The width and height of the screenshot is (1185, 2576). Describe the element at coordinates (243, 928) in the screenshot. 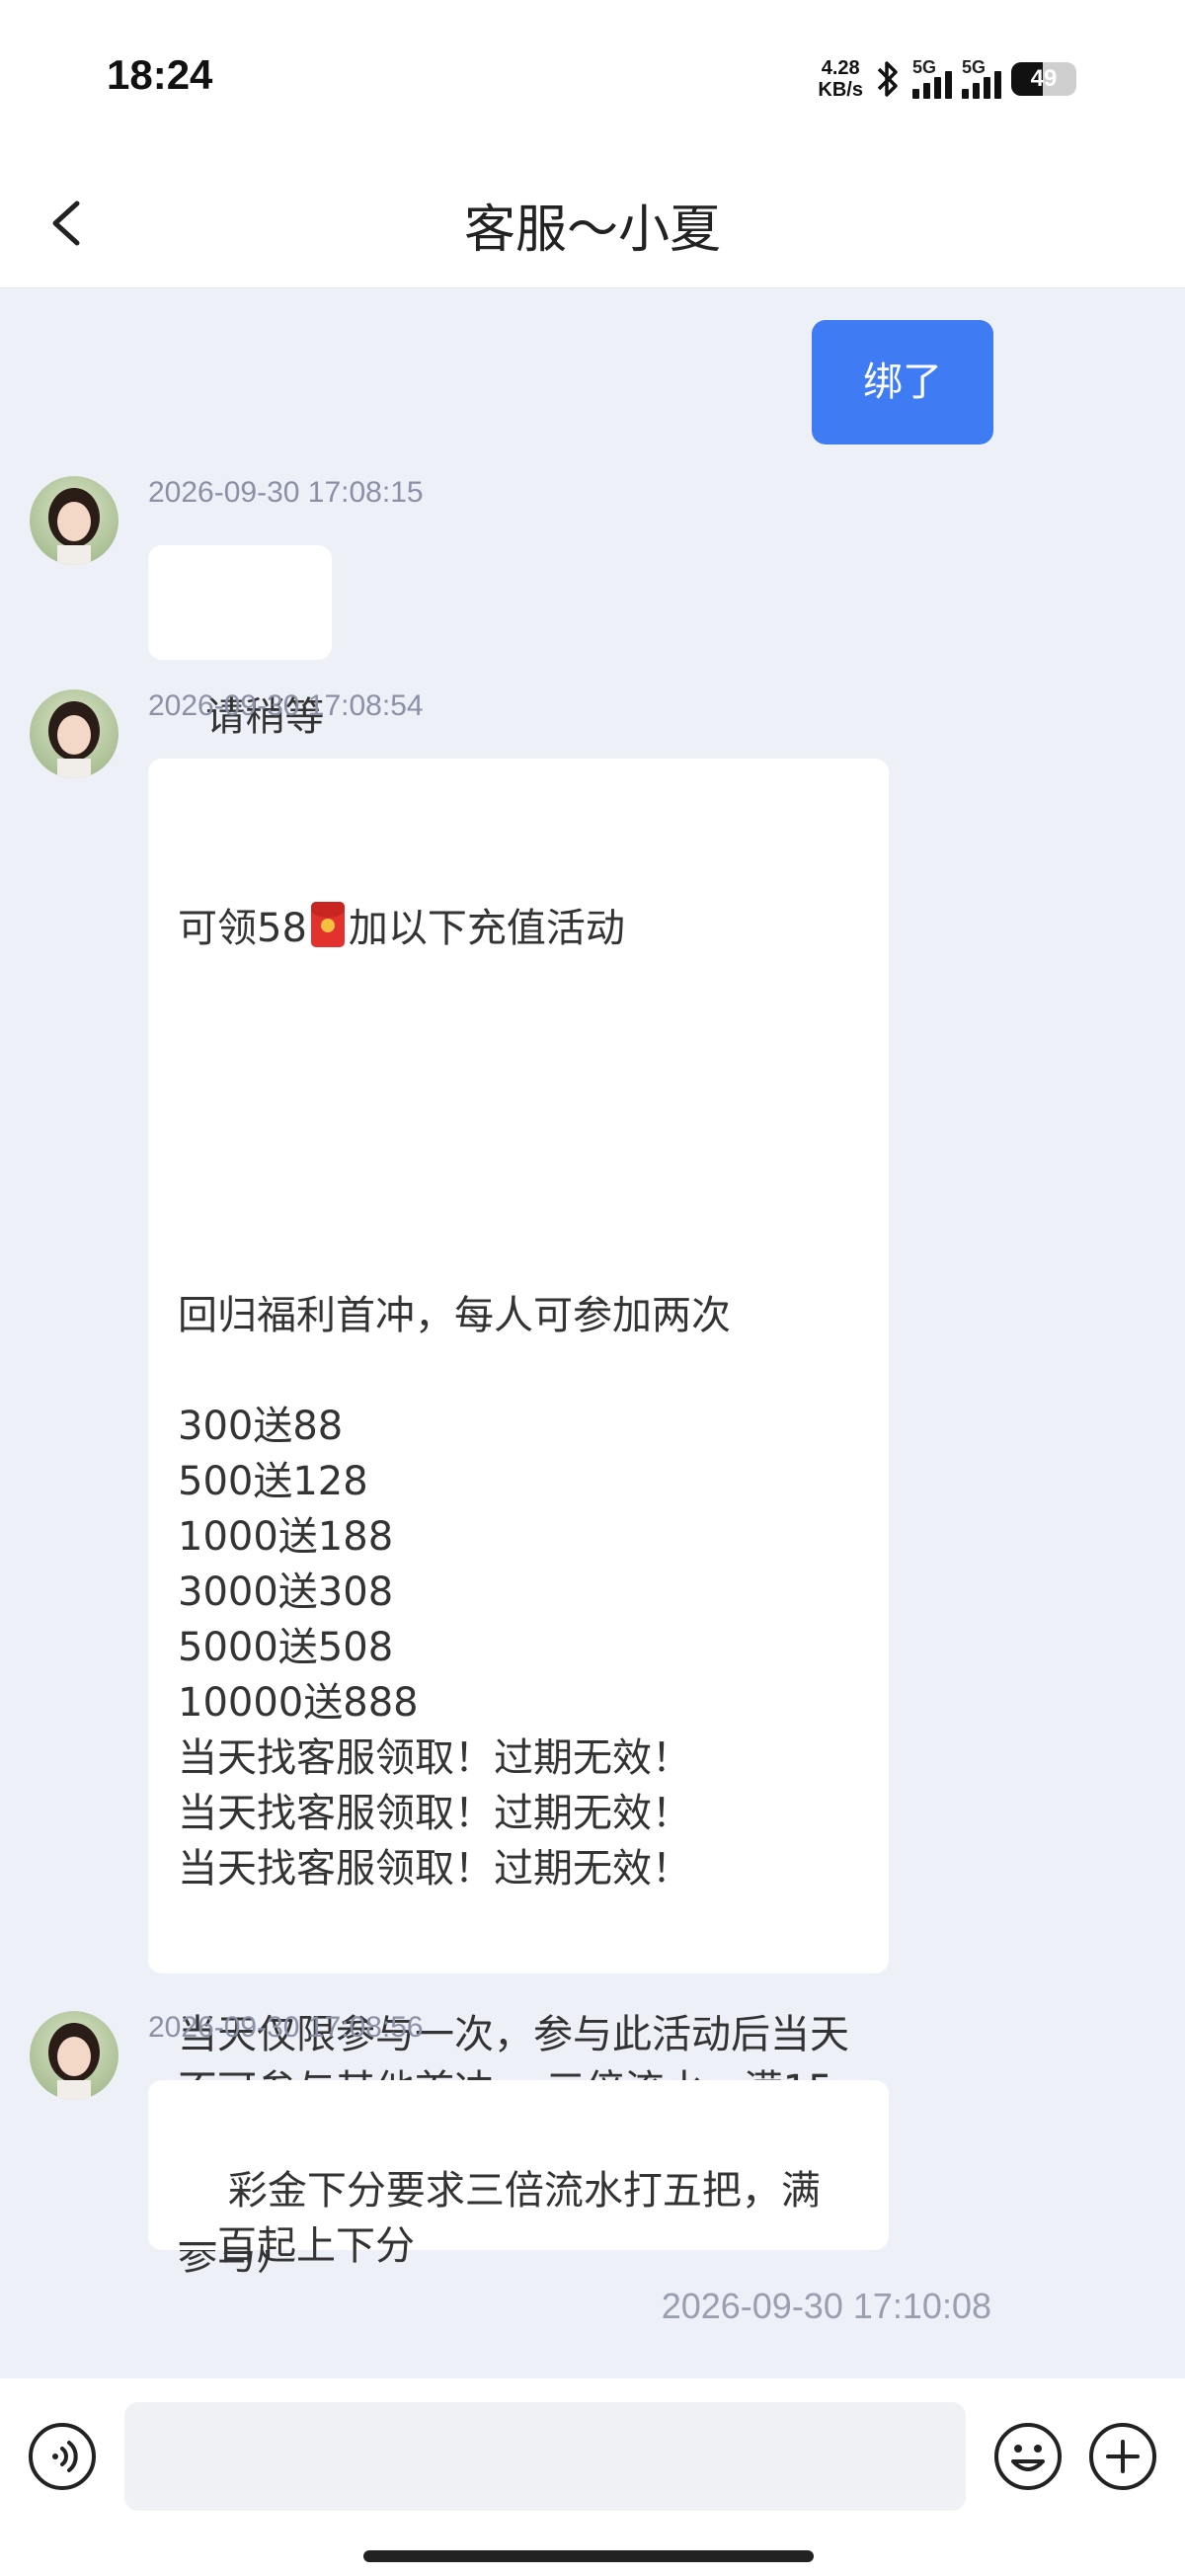

I see `message-text: 可领58` at that location.